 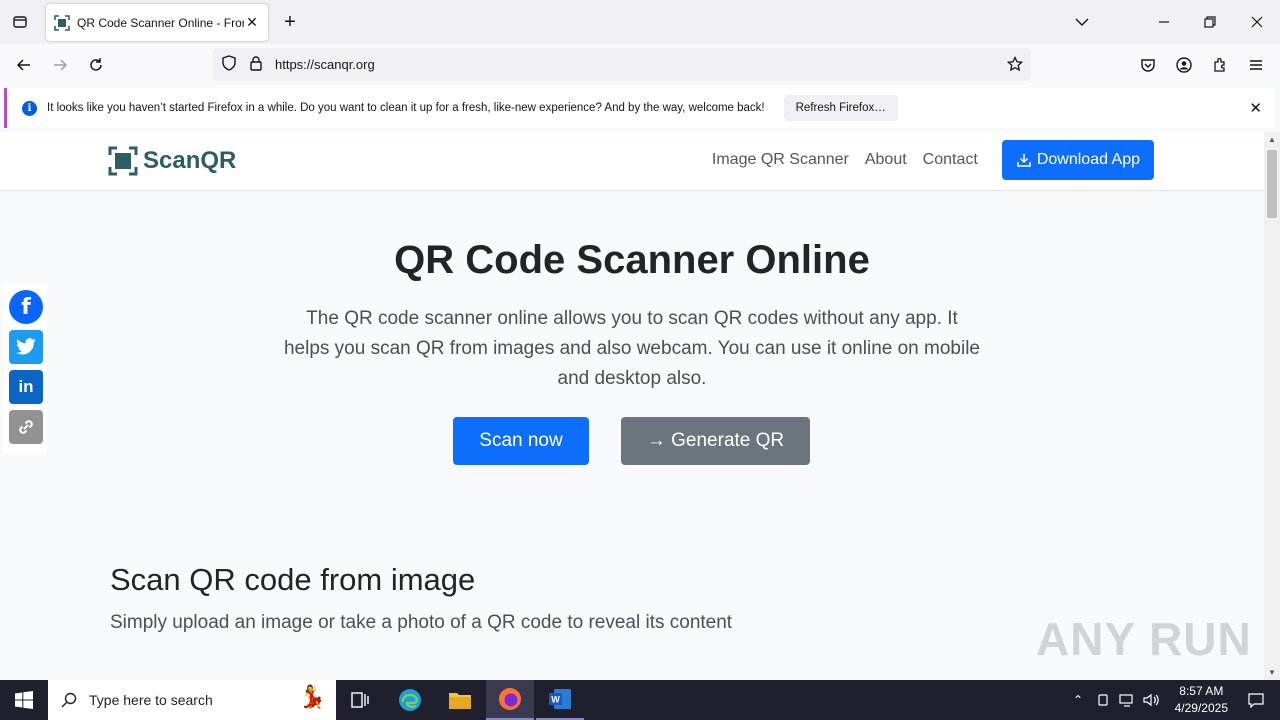 I want to click on firefox-view-icon, so click(x=20, y=22).